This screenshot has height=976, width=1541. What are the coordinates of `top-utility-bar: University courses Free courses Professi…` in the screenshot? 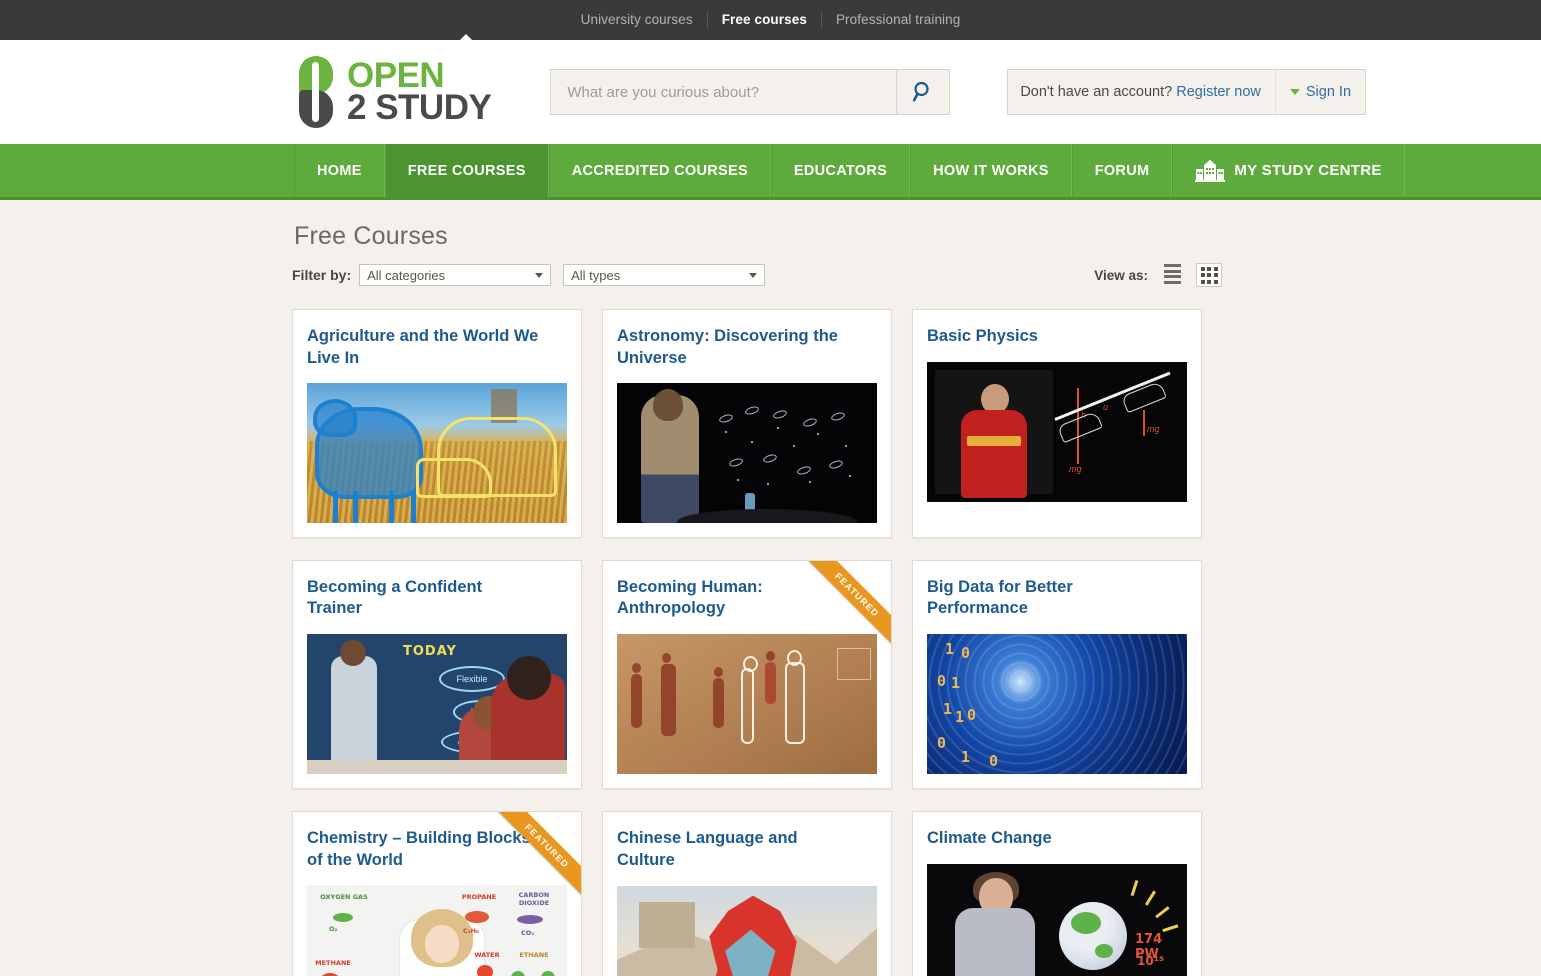 It's located at (770, 20).